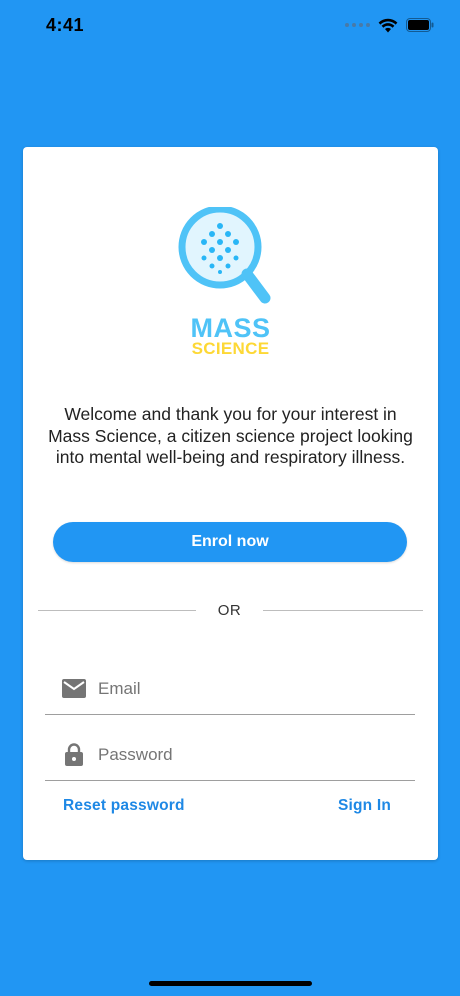 Image resolution: width=460 pixels, height=996 pixels. What do you see at coordinates (230, 328) in the screenshot?
I see `logo-text-mass: MASS` at bounding box center [230, 328].